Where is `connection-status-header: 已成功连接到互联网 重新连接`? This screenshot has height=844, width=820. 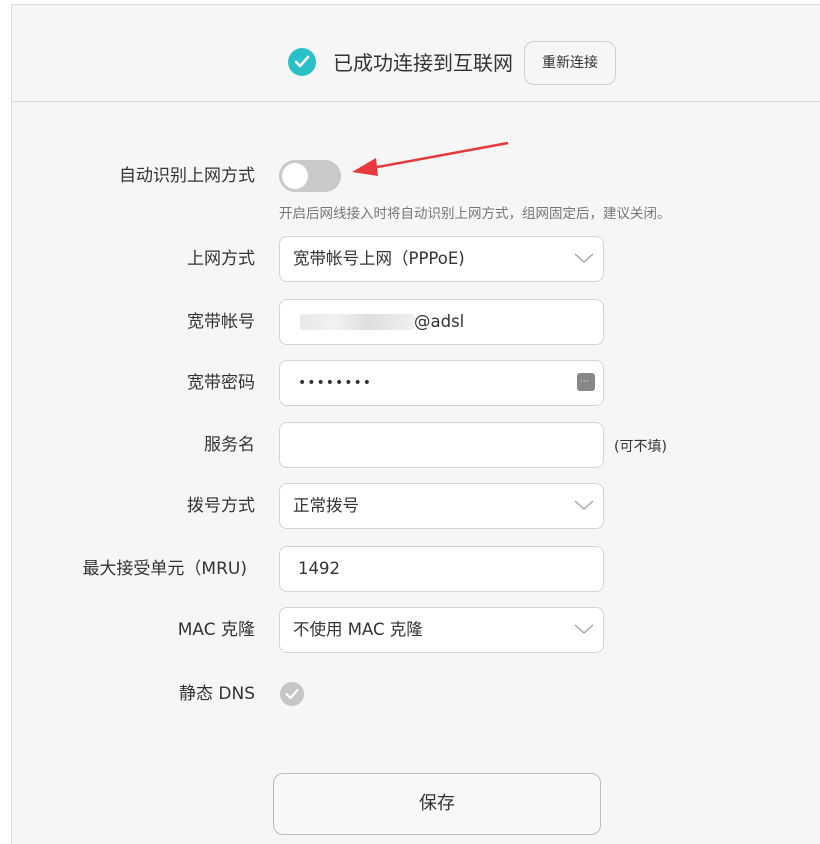 connection-status-header: 已成功连接到互联网 重新连接 is located at coordinates (416, 53).